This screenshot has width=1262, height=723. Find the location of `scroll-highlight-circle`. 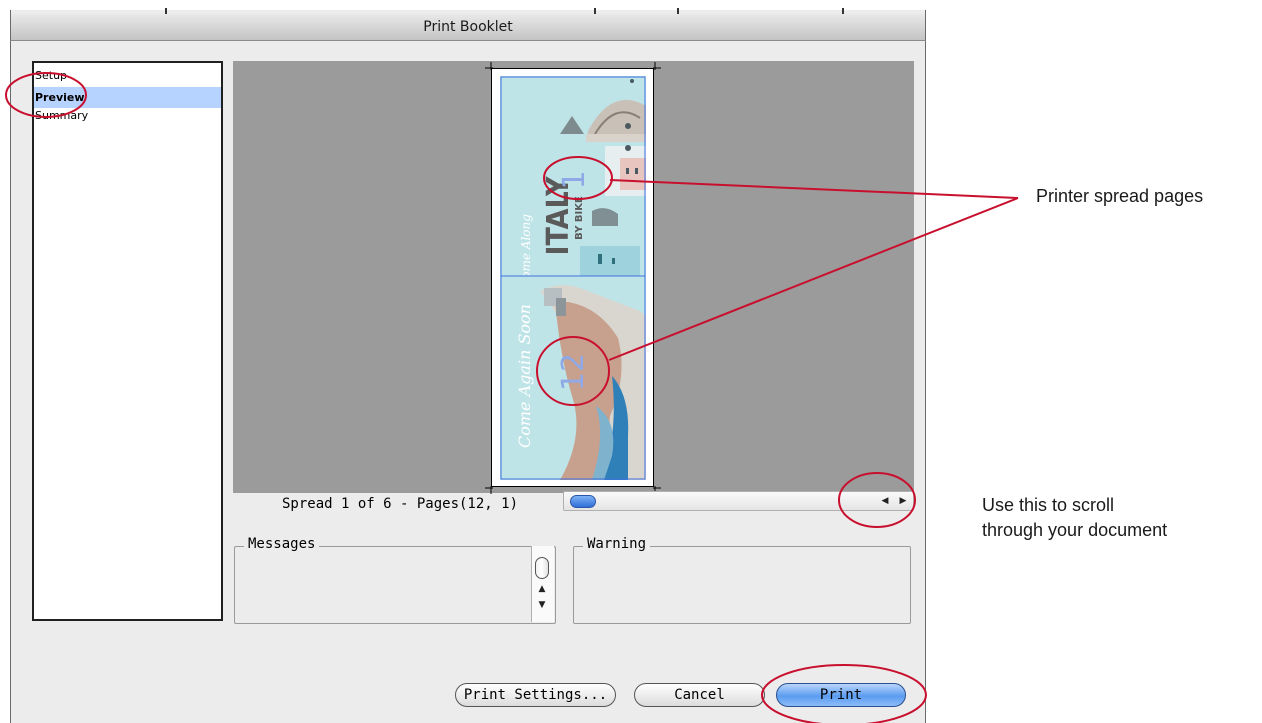

scroll-highlight-circle is located at coordinates (877, 500).